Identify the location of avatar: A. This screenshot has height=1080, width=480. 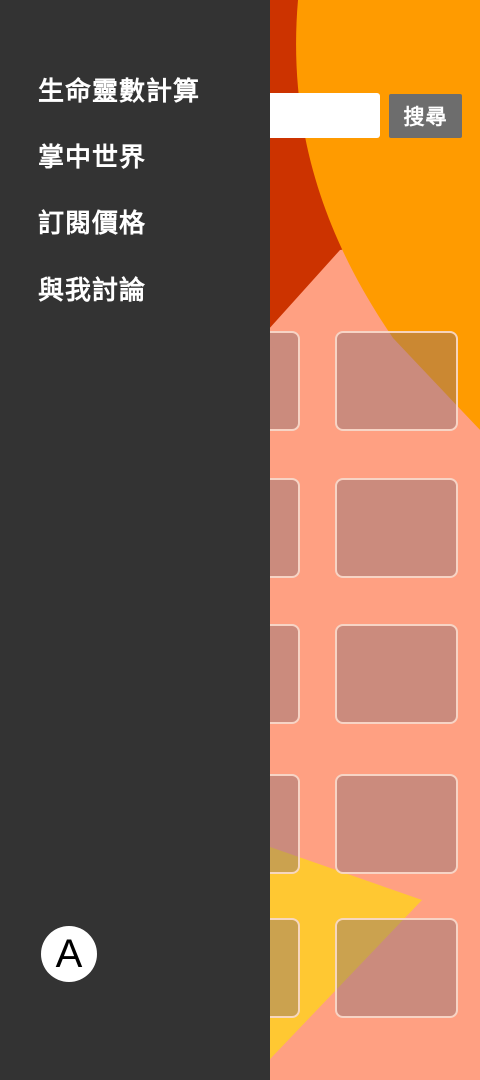
(69, 954).